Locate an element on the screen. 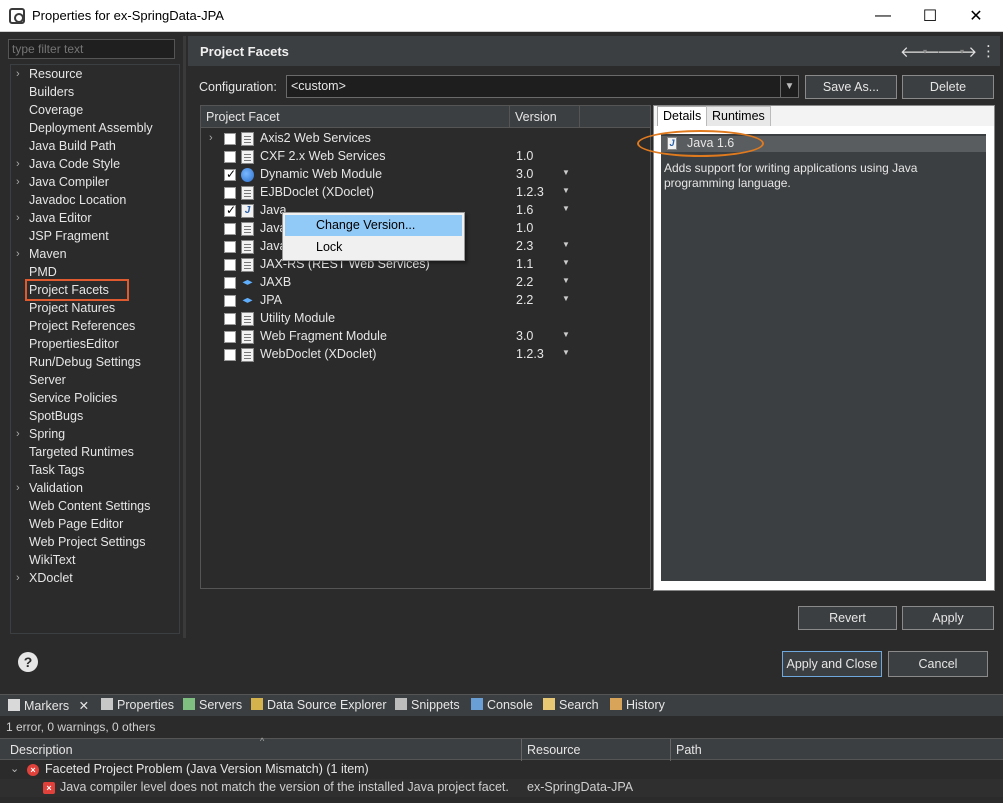 Image resolution: width=1003 pixels, height=803 pixels. tree-item-java-code-style: Java Code Style is located at coordinates (74, 164).